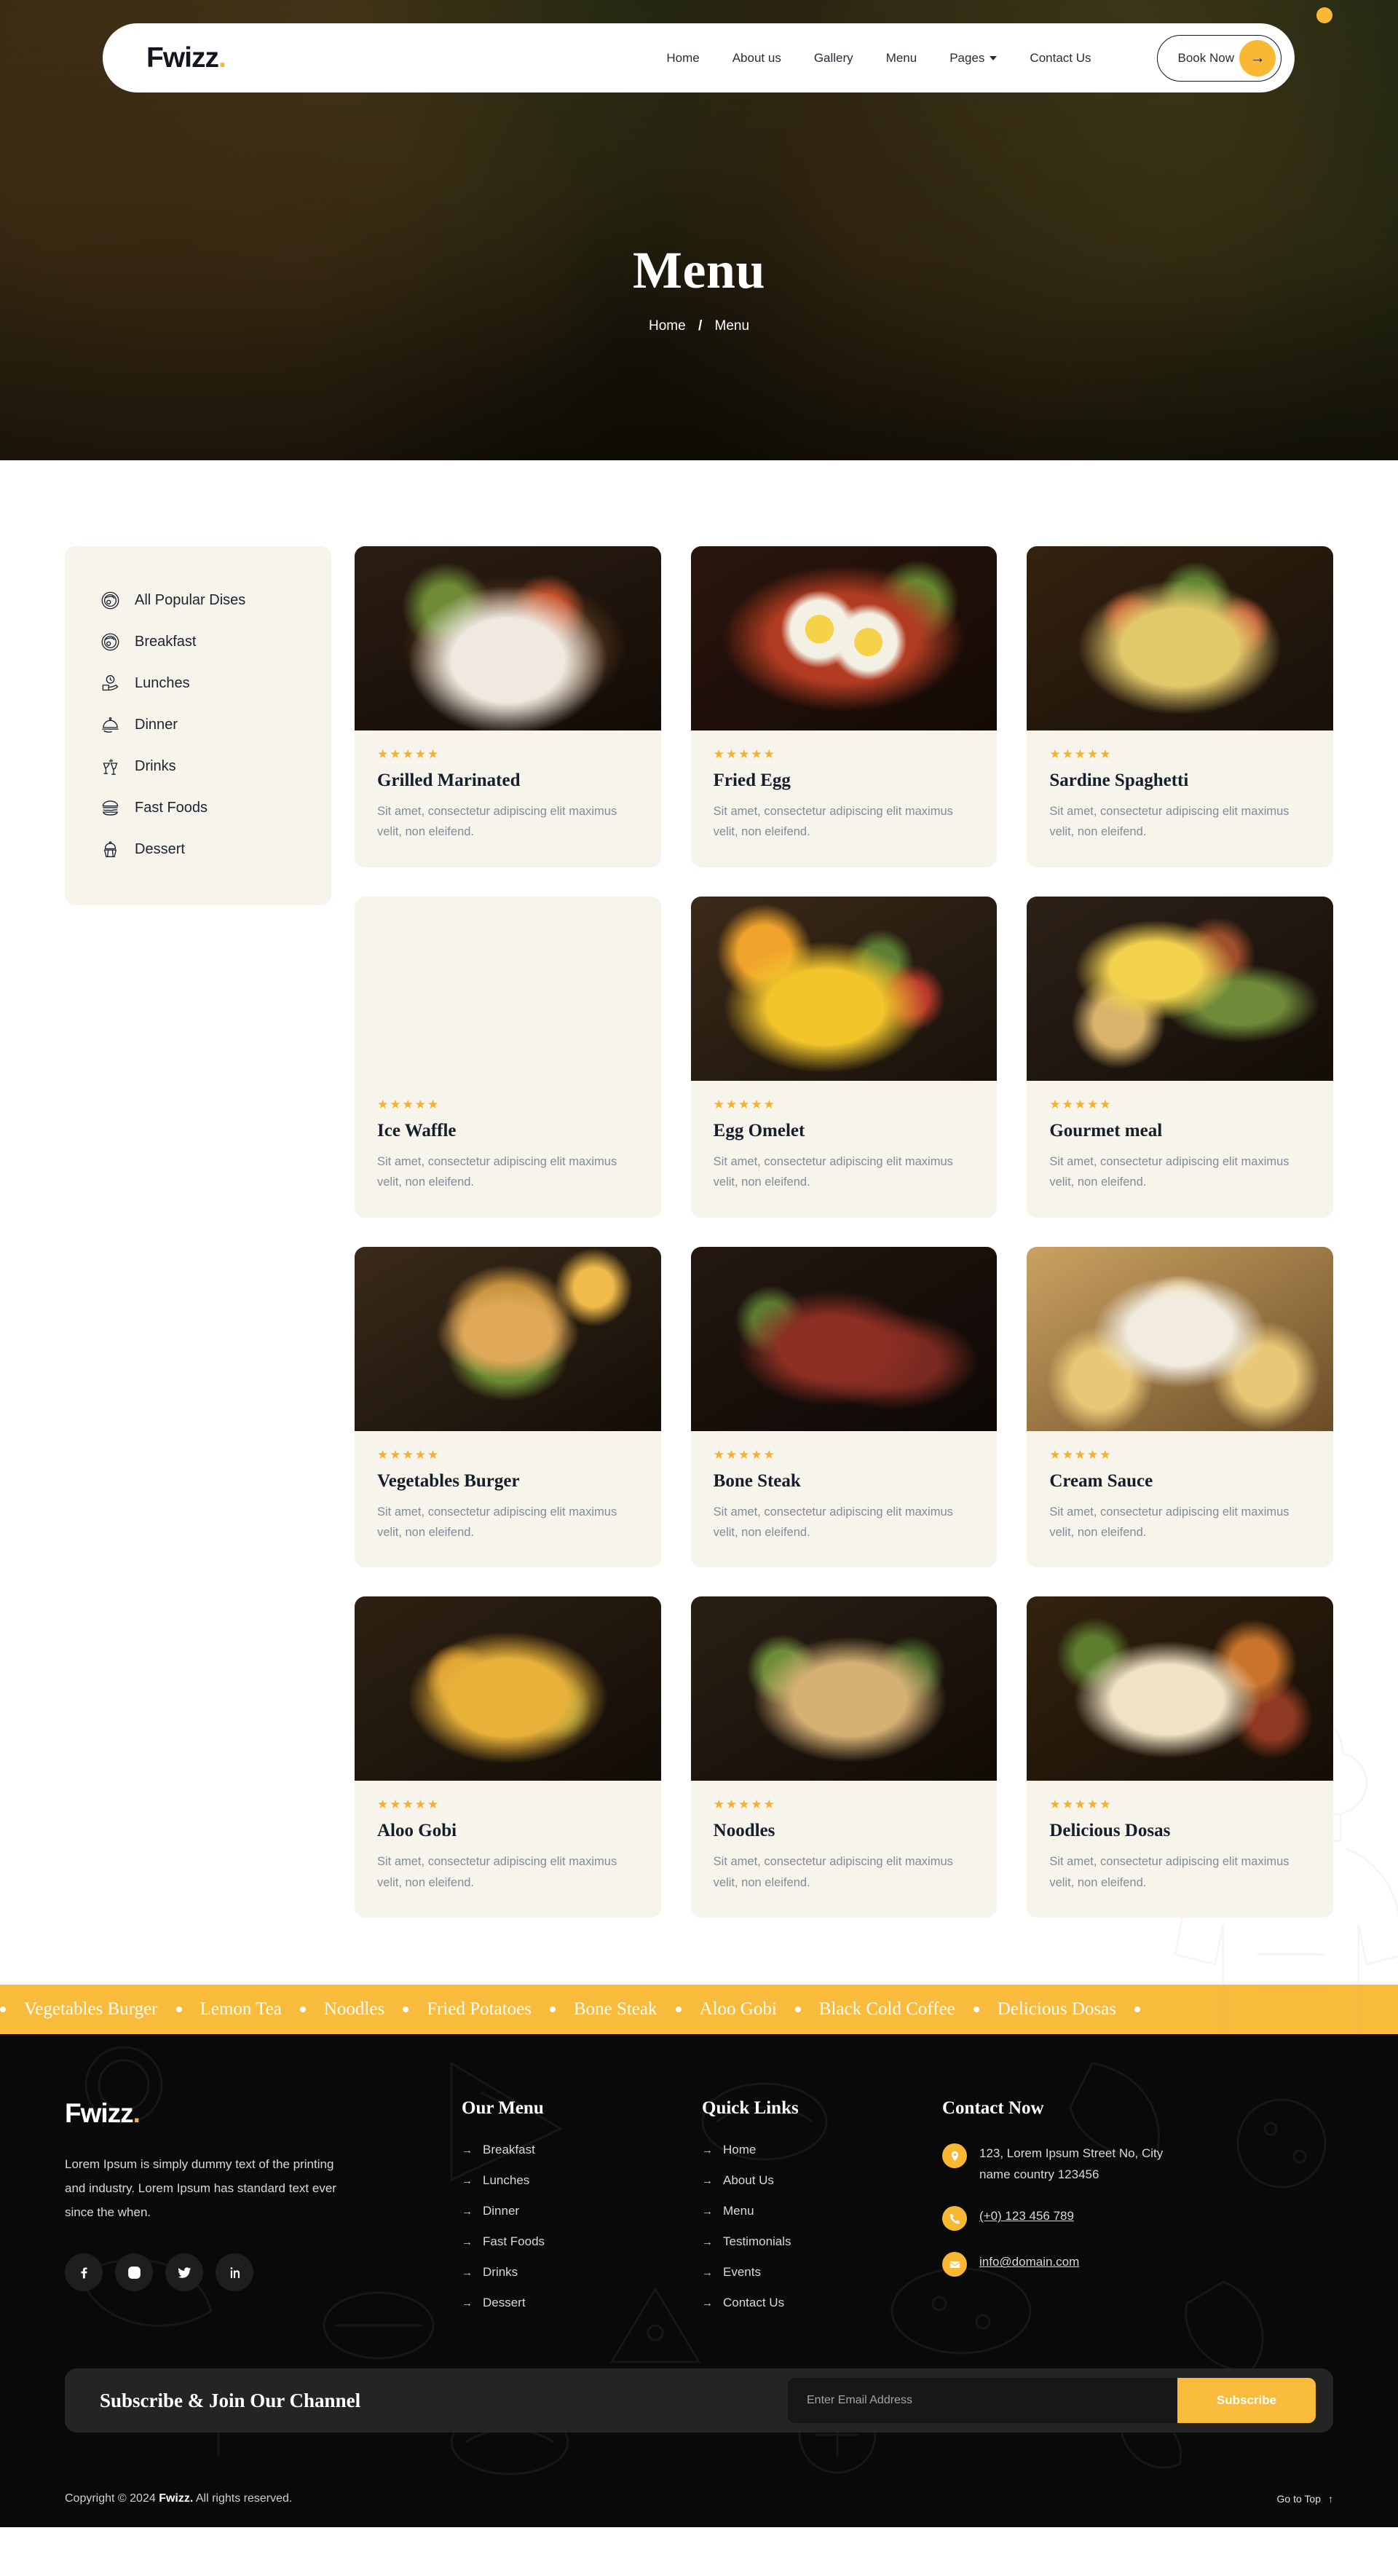 The height and width of the screenshot is (2576, 1398). I want to click on nav-item-pages: Pages, so click(973, 58).